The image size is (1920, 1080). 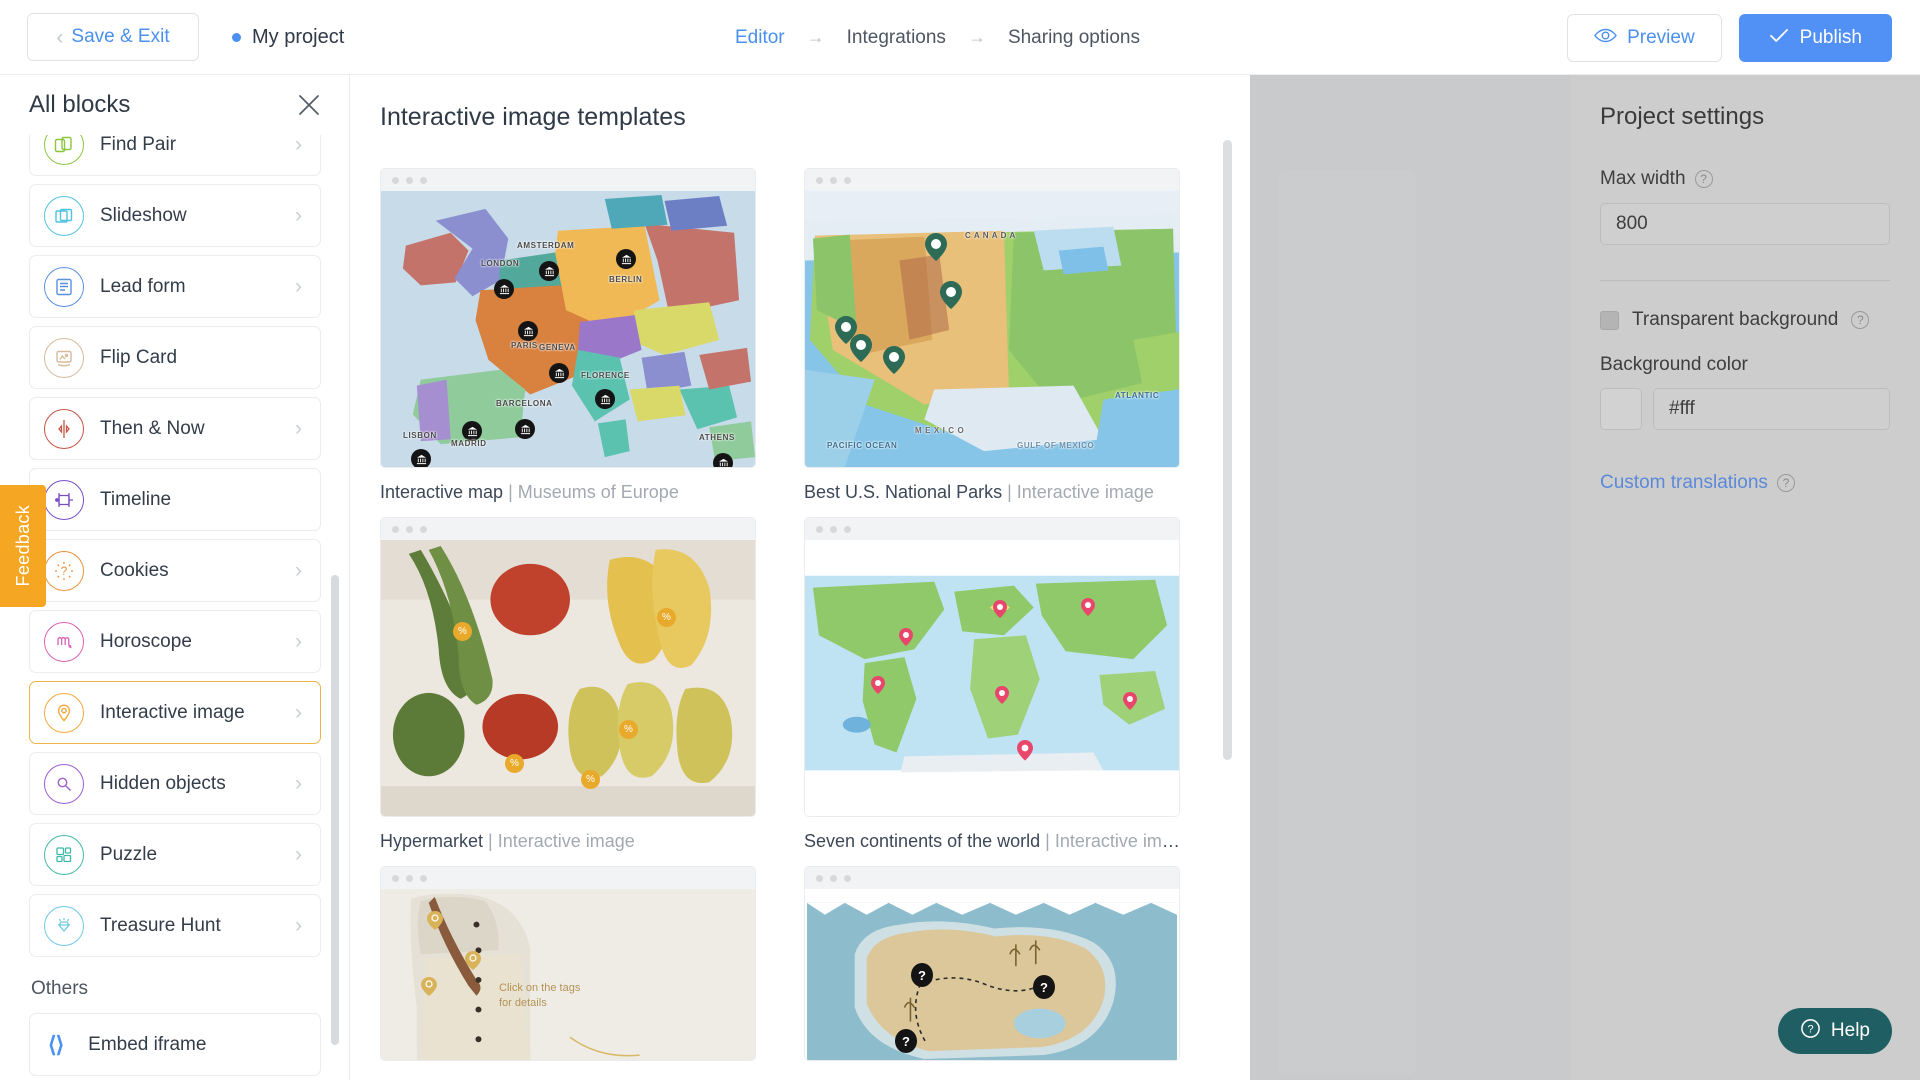 I want to click on custom-translations-link: Custom translations, so click(x=1684, y=483).